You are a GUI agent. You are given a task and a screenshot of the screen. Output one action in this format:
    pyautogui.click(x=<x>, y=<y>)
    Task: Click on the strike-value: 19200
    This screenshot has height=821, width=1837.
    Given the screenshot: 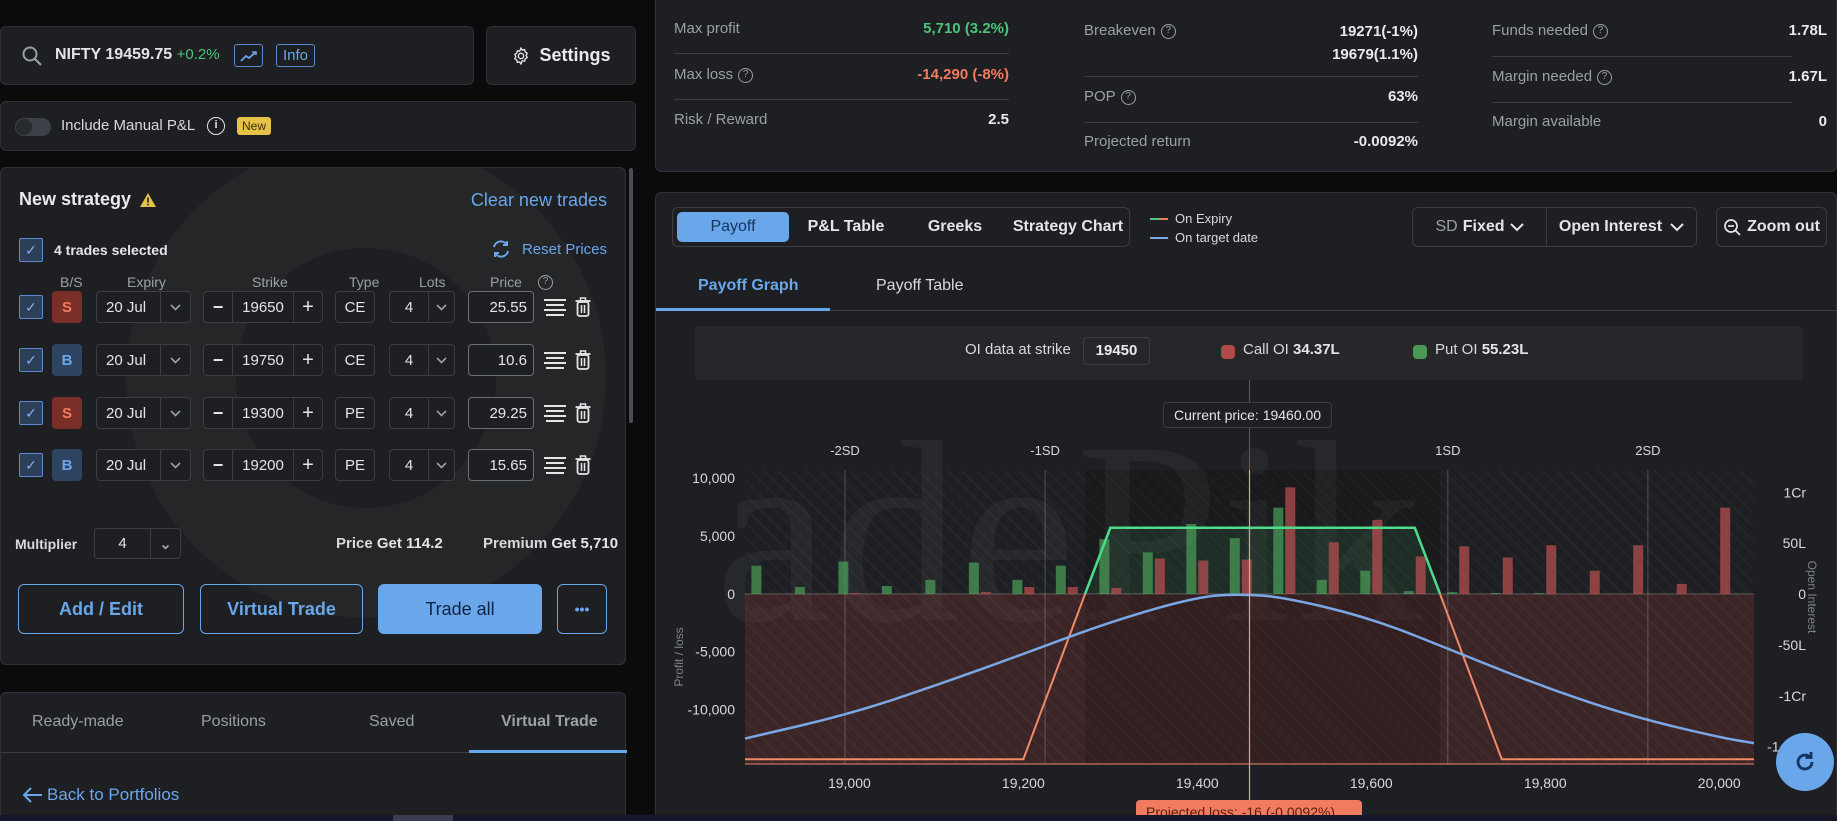 What is the action you would take?
    pyautogui.click(x=263, y=465)
    